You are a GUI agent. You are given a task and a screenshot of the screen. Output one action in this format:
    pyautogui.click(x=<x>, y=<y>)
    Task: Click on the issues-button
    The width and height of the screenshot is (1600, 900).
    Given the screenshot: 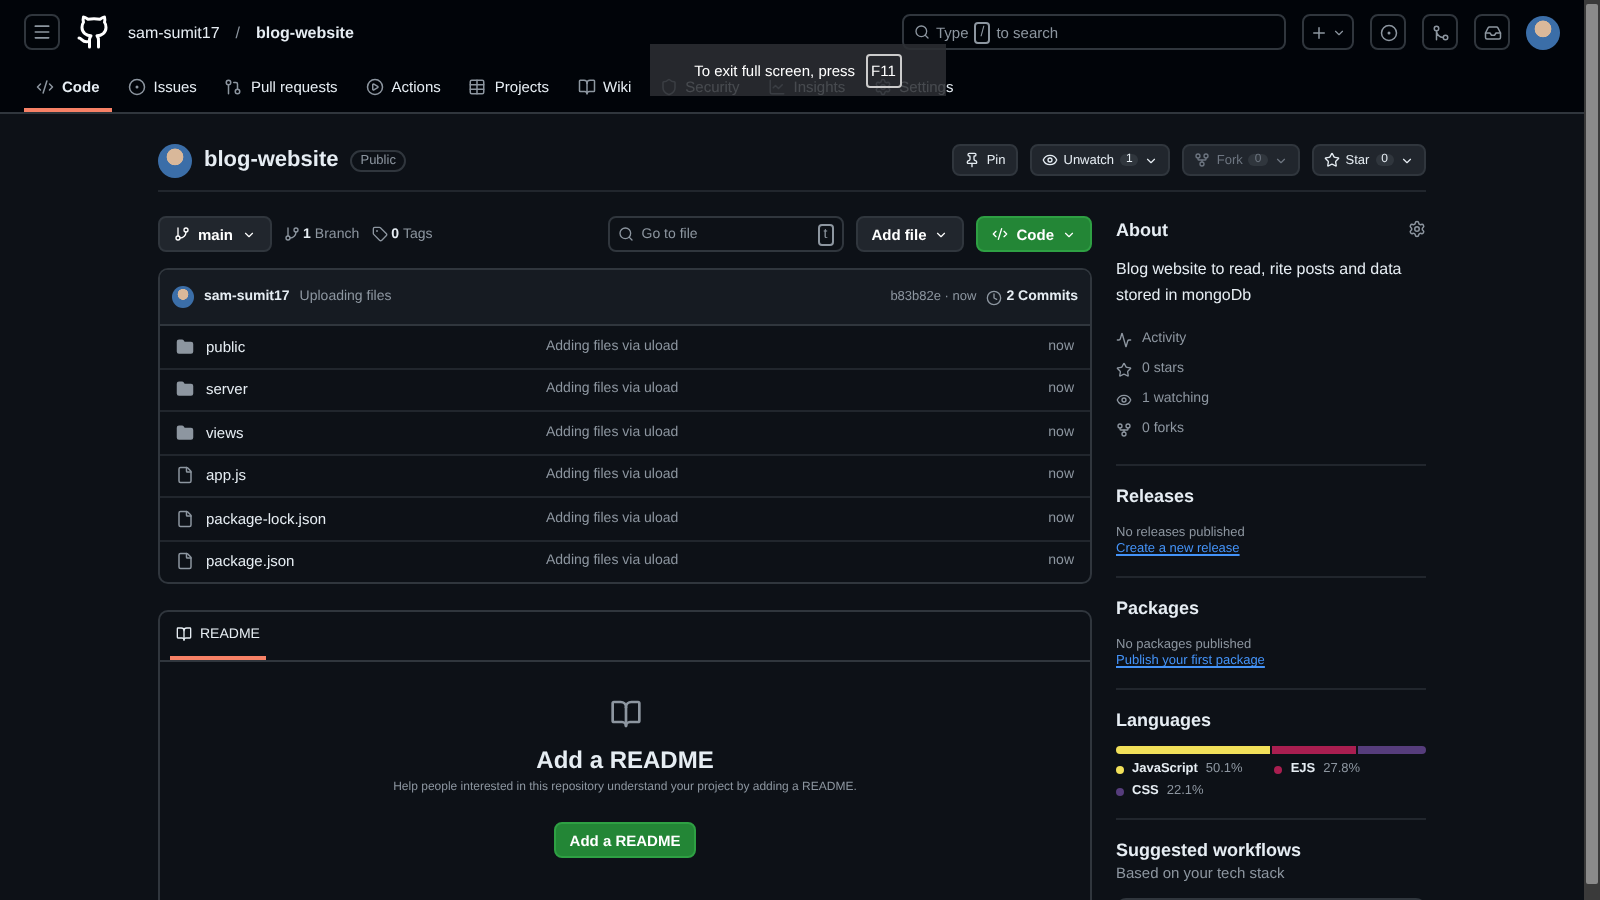 What is the action you would take?
    pyautogui.click(x=1388, y=32)
    